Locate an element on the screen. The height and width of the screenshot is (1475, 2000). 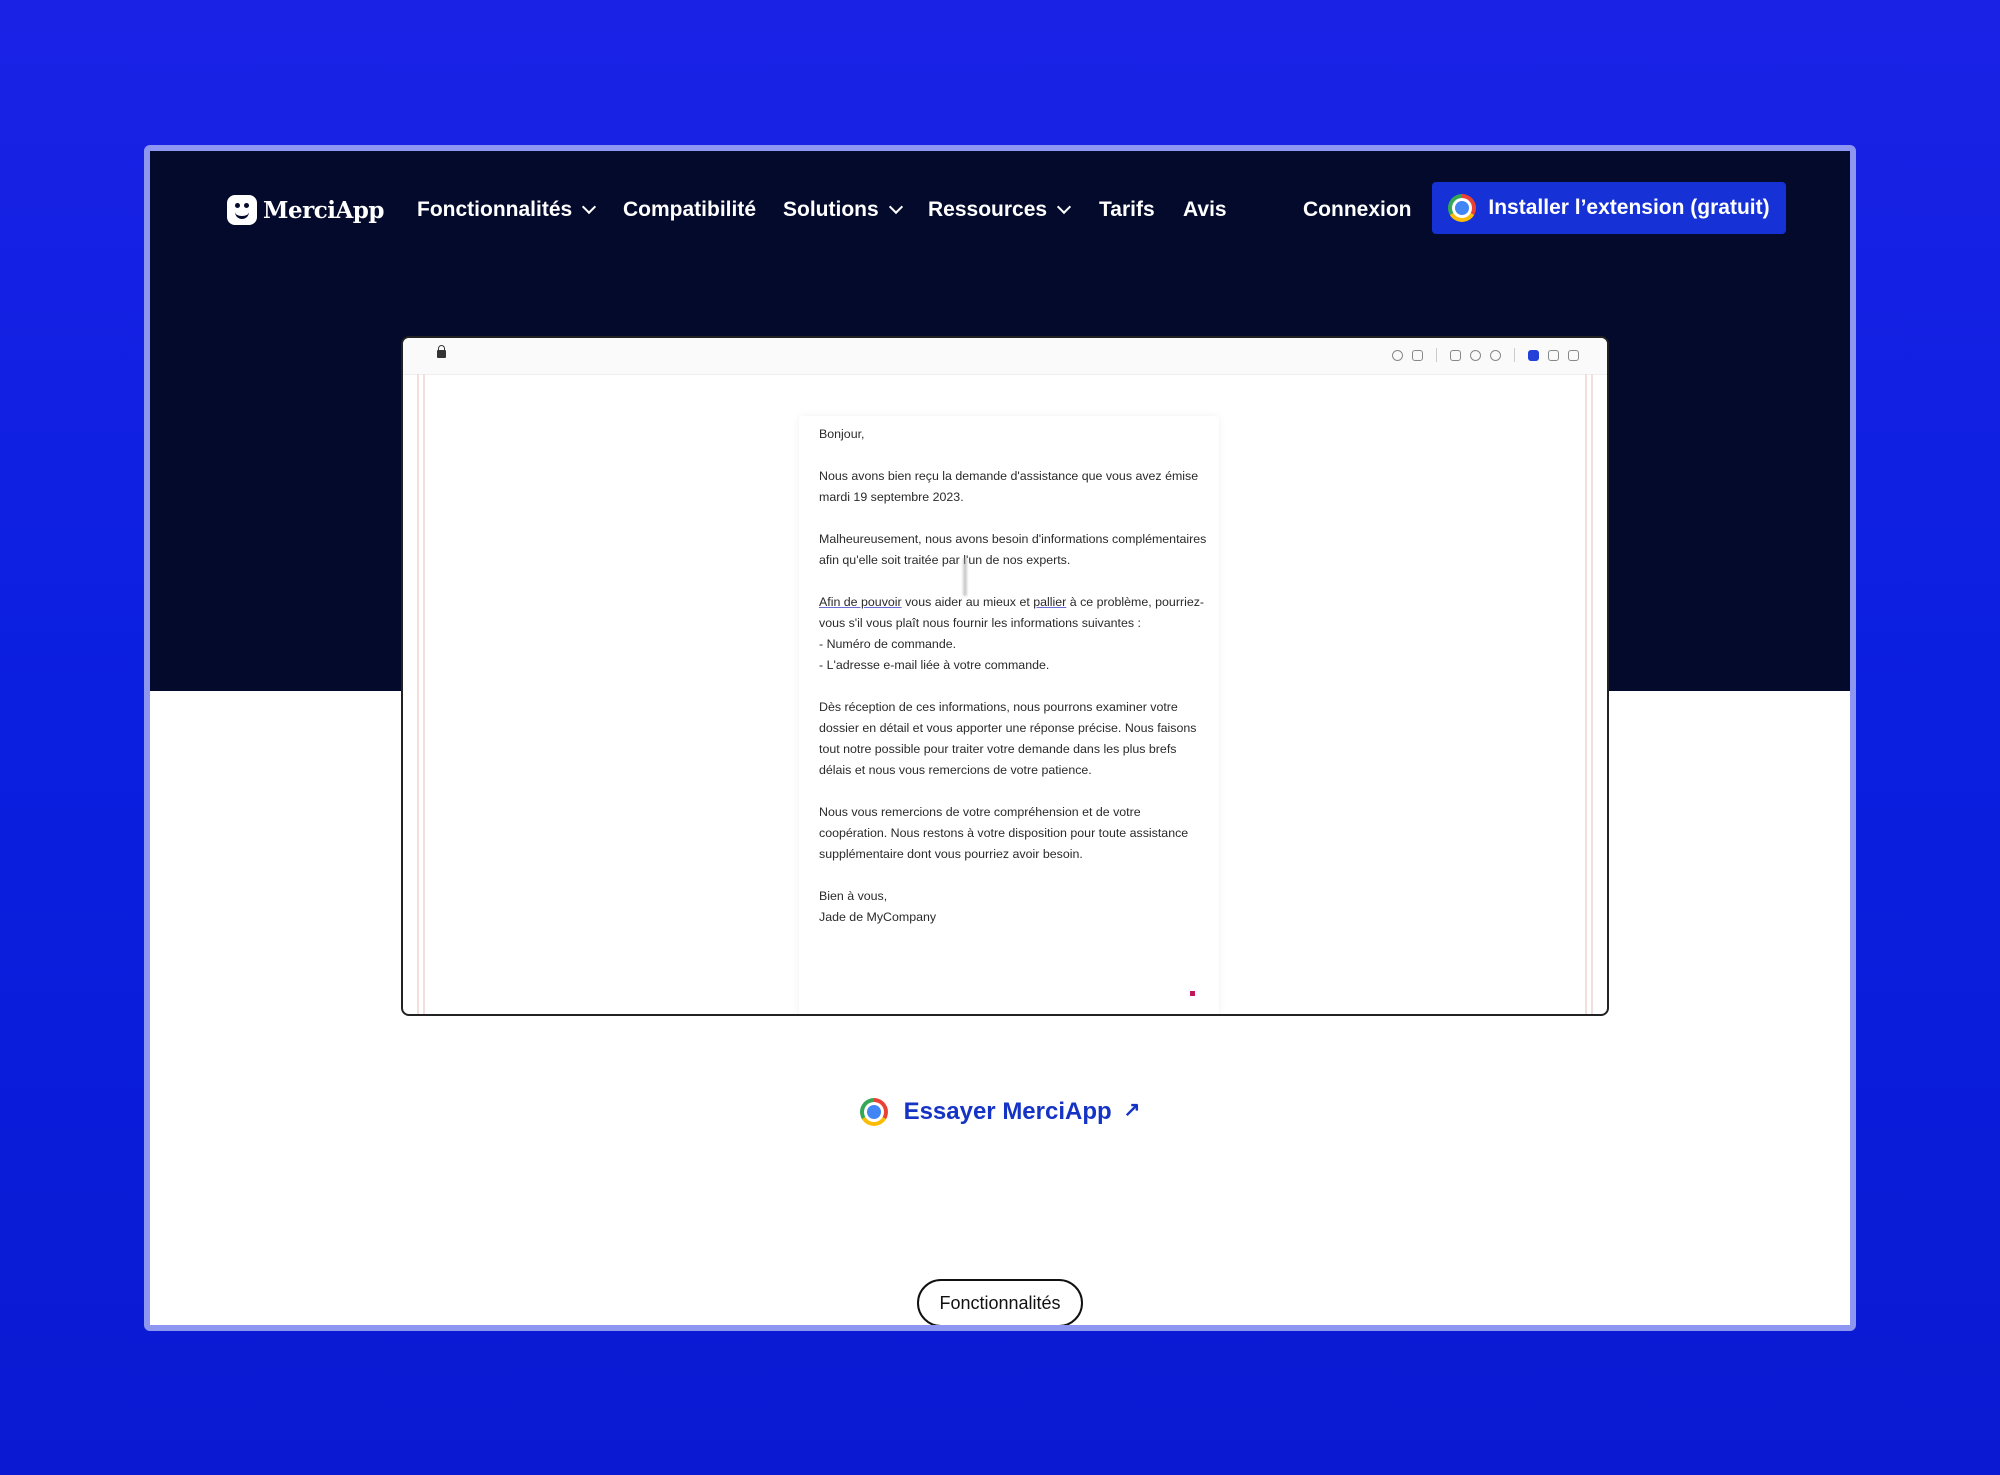
text-cursor-icon is located at coordinates (965, 577).